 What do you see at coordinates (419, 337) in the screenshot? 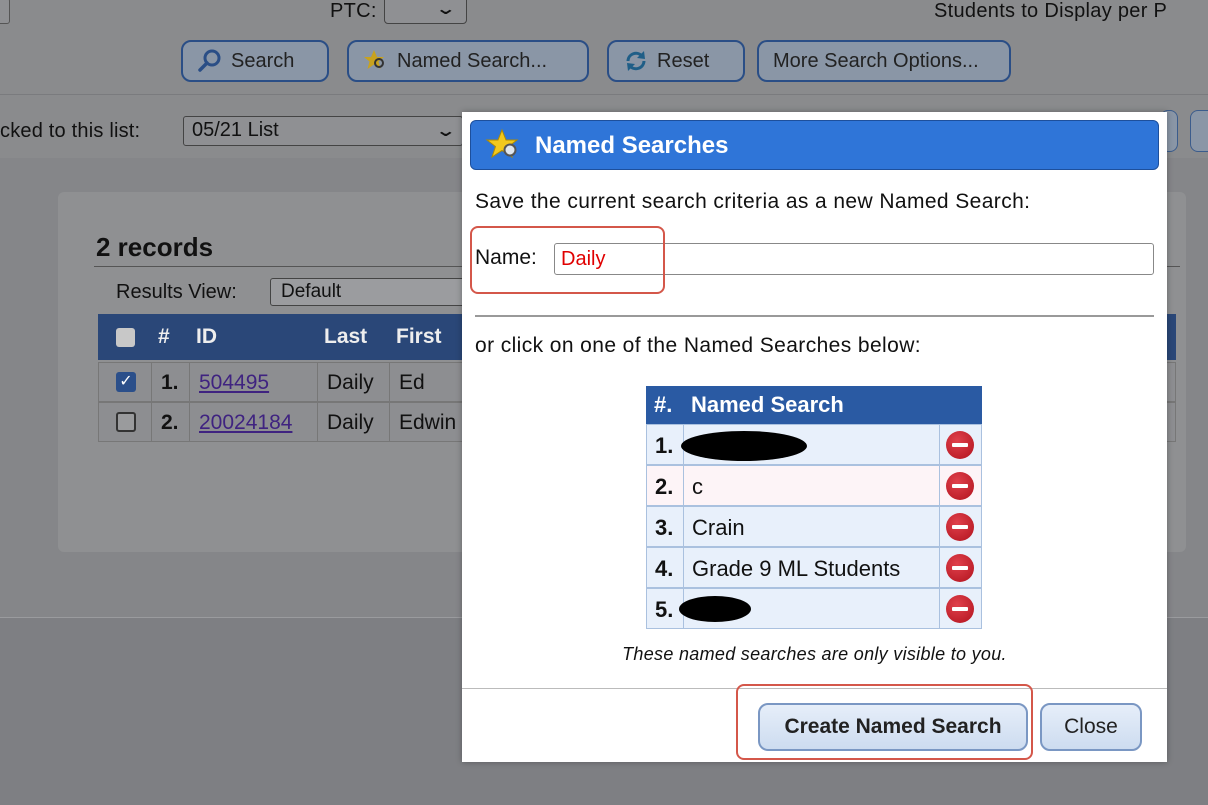
I see `col-first: First` at bounding box center [419, 337].